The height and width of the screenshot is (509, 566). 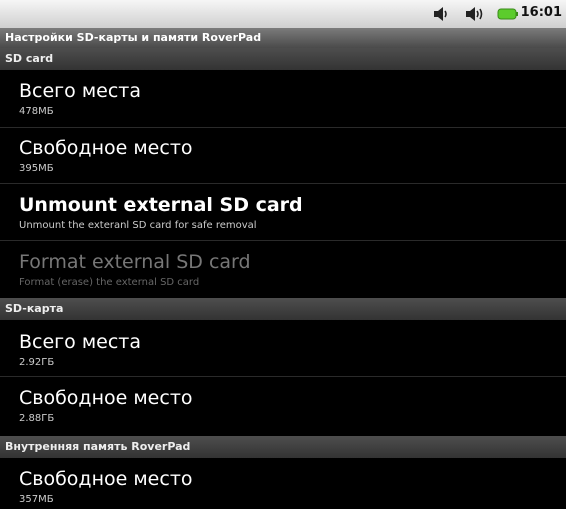 What do you see at coordinates (283, 14) in the screenshot?
I see `status-bar: 16:01` at bounding box center [283, 14].